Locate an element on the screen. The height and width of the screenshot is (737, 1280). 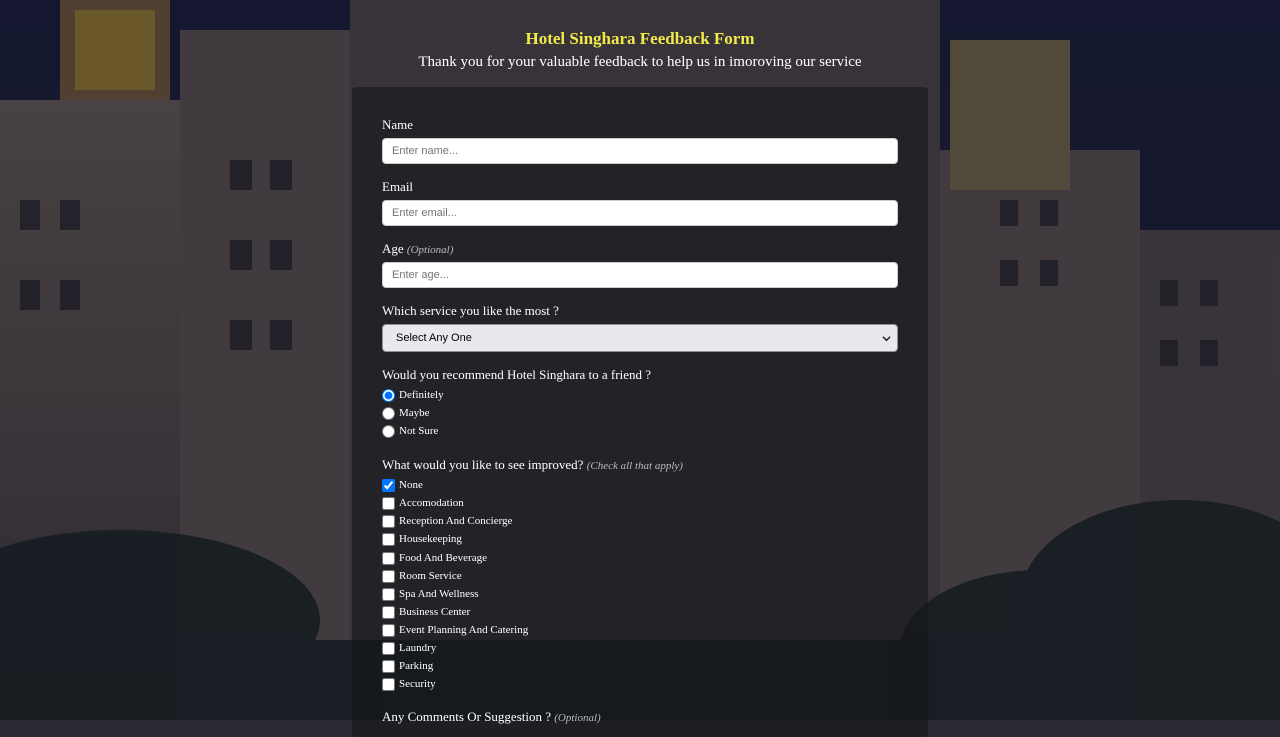
improve-option: Spa And Wellness is located at coordinates (430, 594).